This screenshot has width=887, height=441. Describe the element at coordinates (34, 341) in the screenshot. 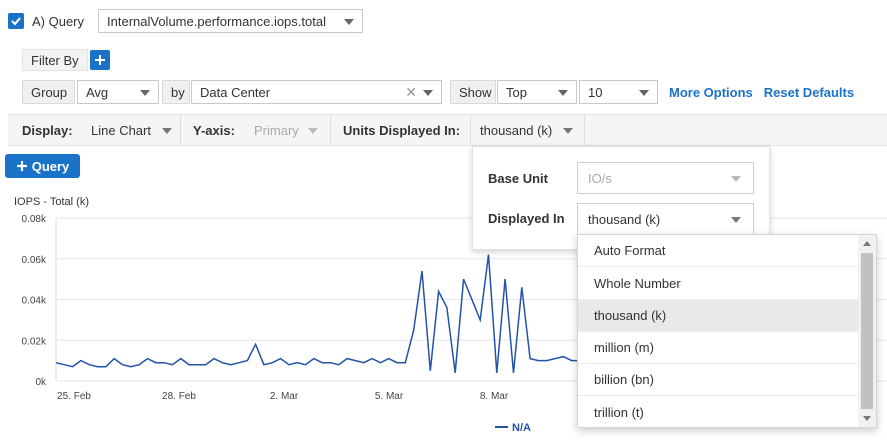

I see `y-tick-label: 0.02k` at that location.